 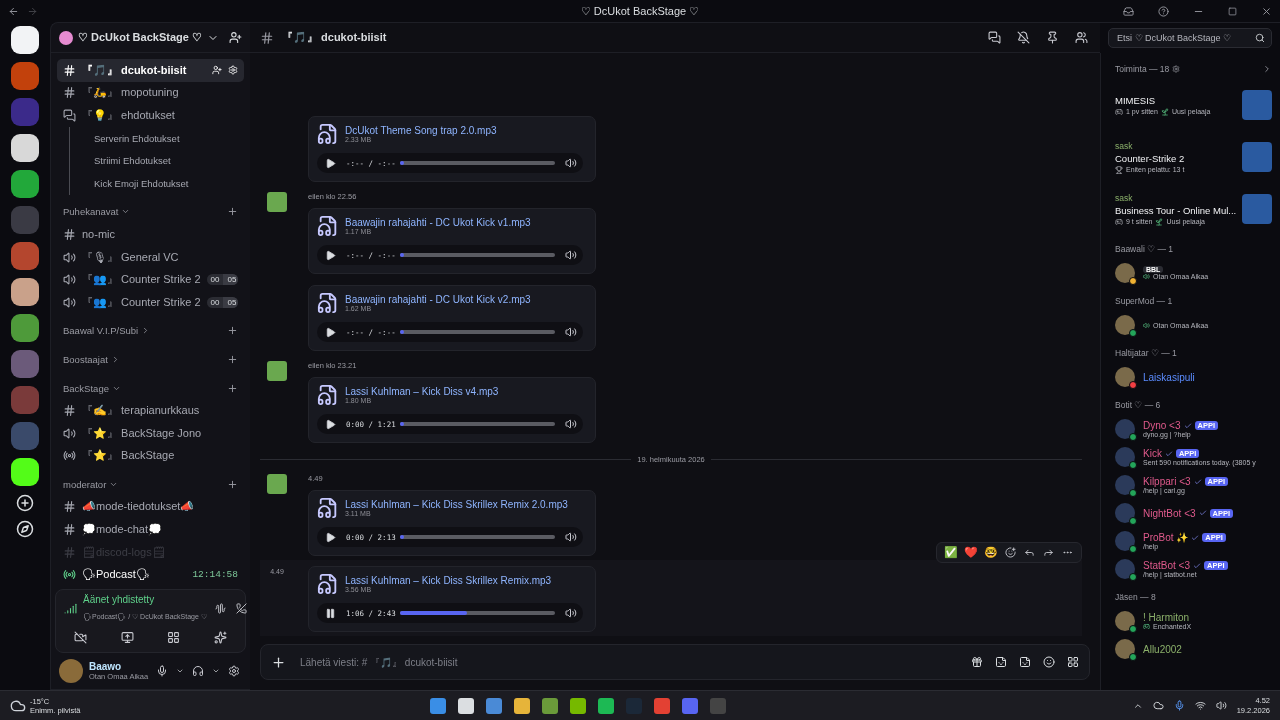 I want to click on gift-icon, so click(x=977, y=662).